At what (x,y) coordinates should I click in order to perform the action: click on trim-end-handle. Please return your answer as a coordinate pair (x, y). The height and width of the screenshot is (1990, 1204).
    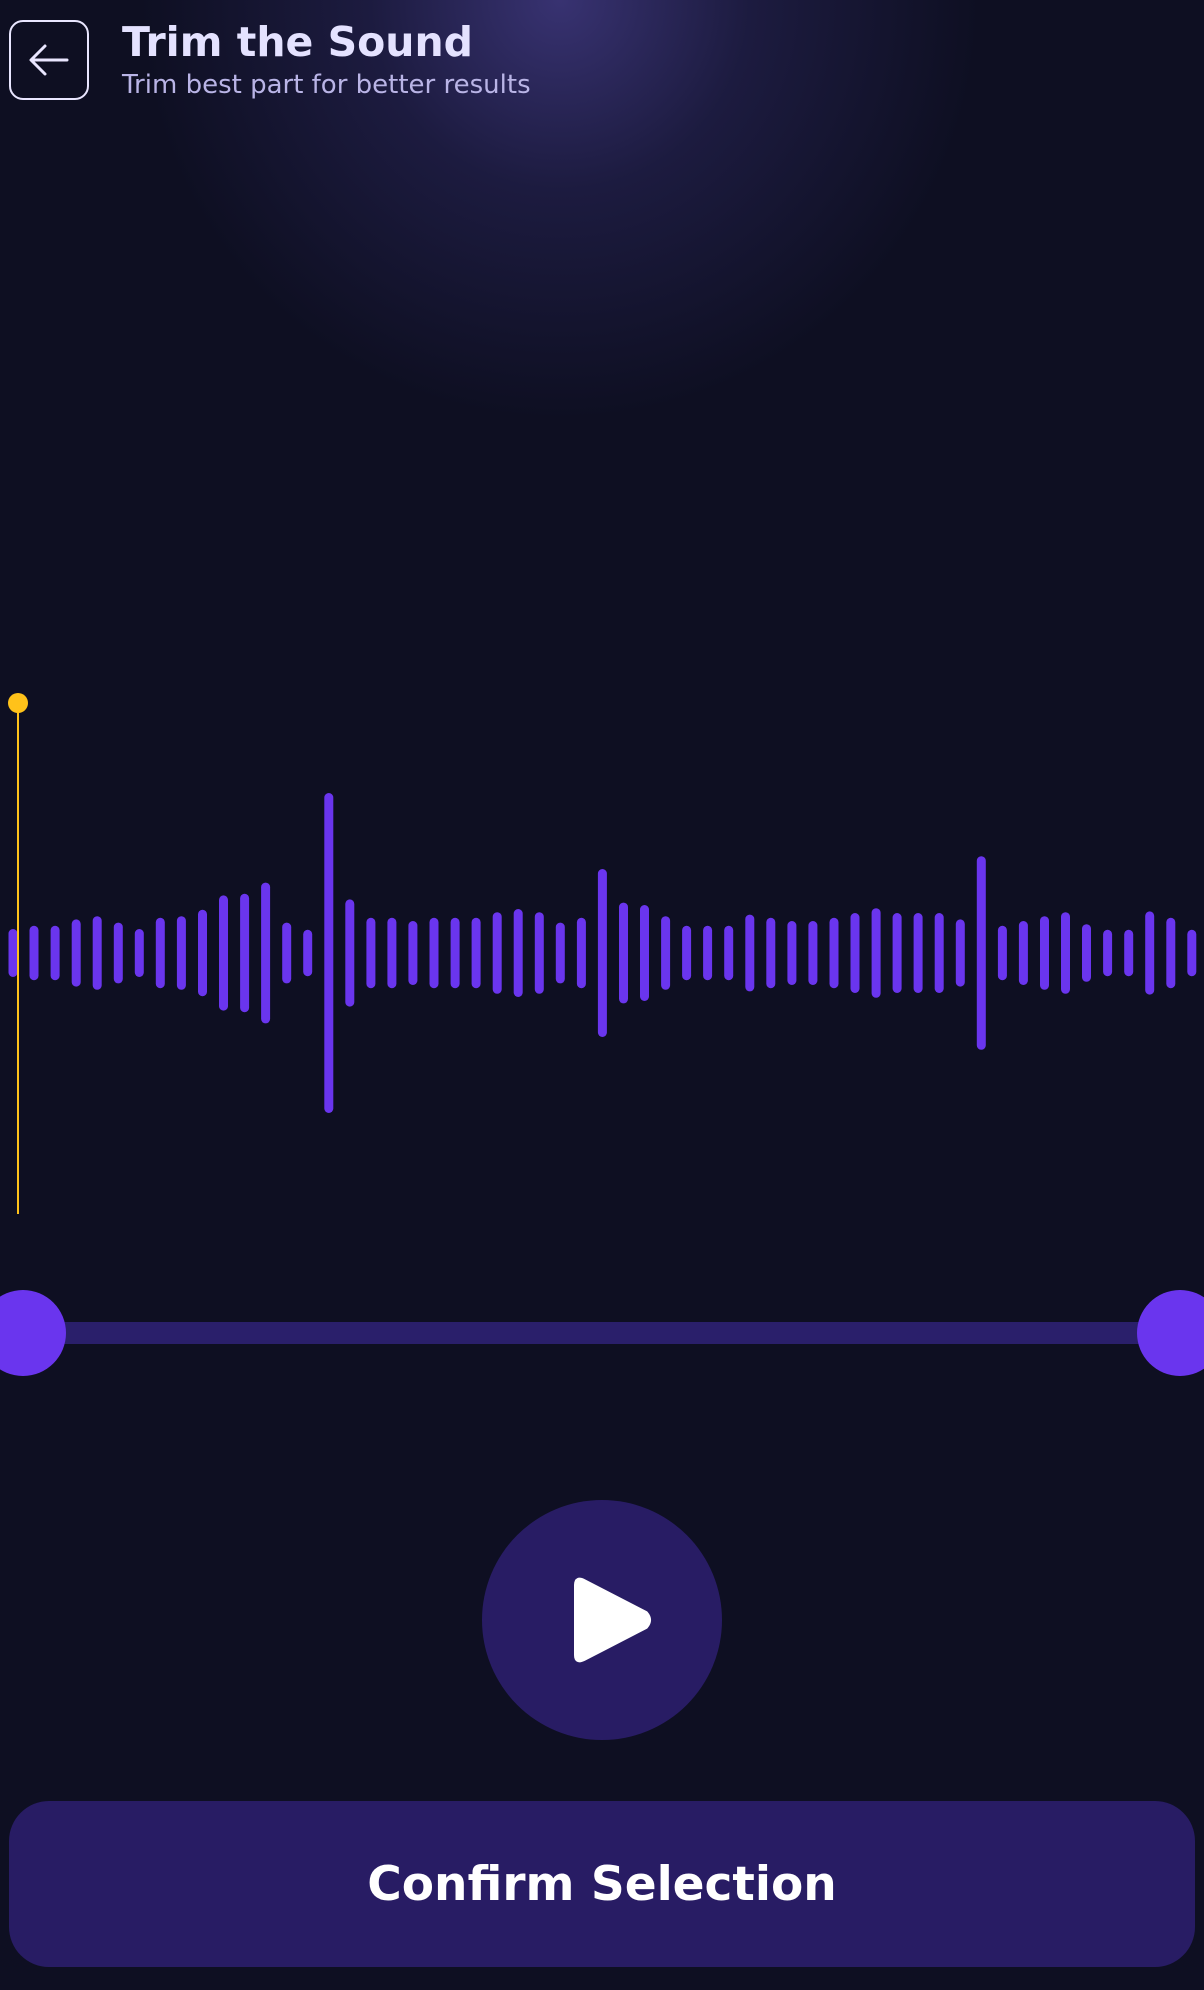
    Looking at the image, I should click on (1170, 1333).